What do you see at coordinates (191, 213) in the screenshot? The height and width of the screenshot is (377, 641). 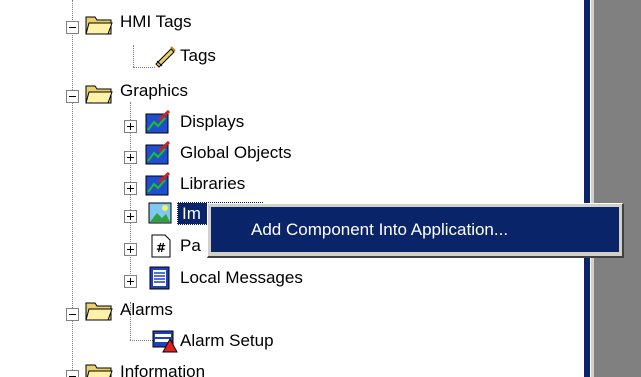 I see `tree-node-label: Im` at bounding box center [191, 213].